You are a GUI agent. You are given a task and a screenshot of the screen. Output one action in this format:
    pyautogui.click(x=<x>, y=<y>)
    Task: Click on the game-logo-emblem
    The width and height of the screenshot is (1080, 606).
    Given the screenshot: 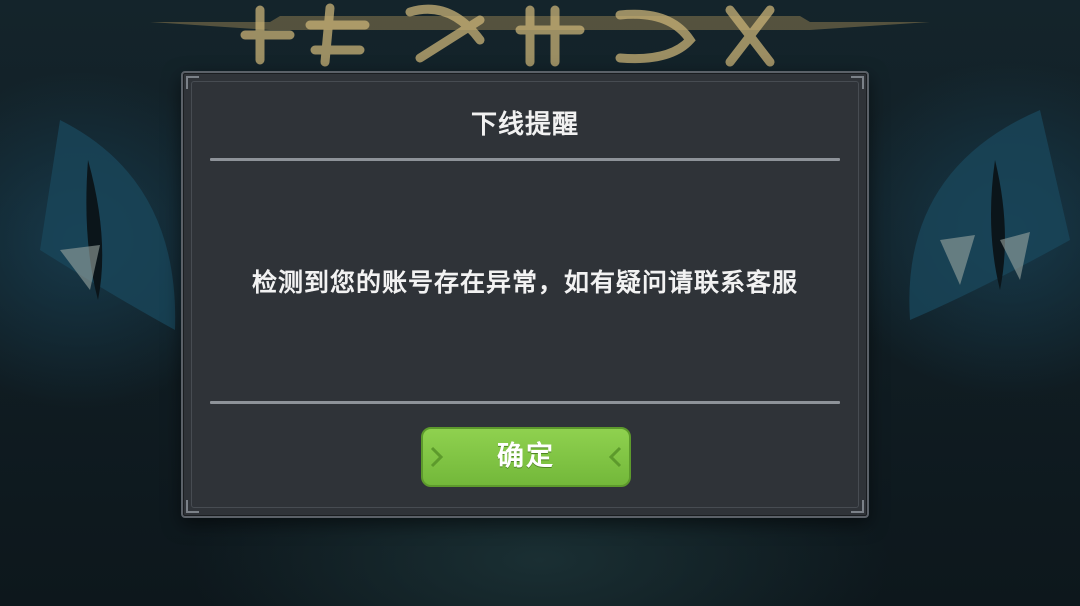 What is the action you would take?
    pyautogui.click(x=540, y=35)
    